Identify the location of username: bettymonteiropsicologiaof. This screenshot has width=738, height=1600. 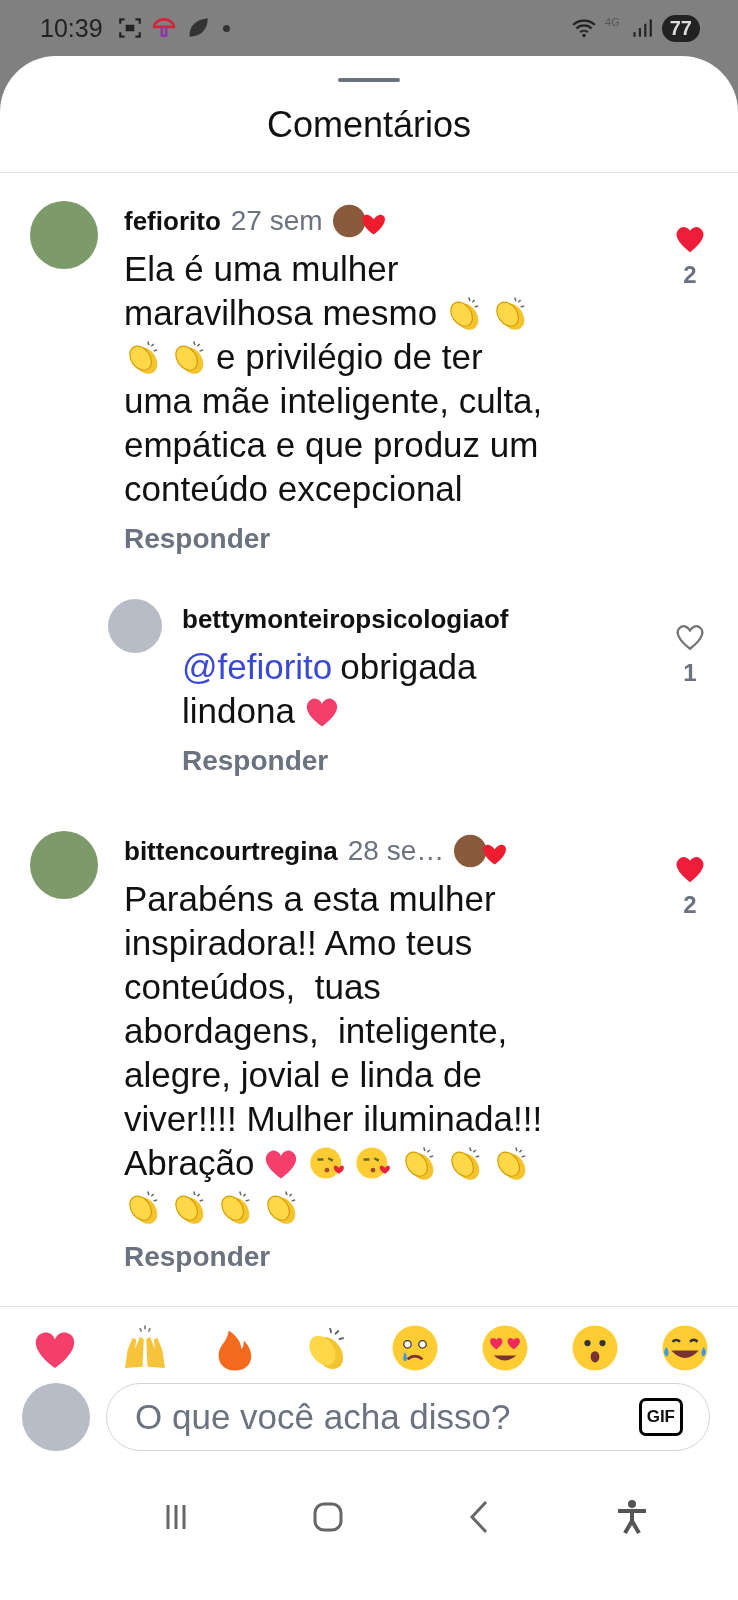
(345, 619).